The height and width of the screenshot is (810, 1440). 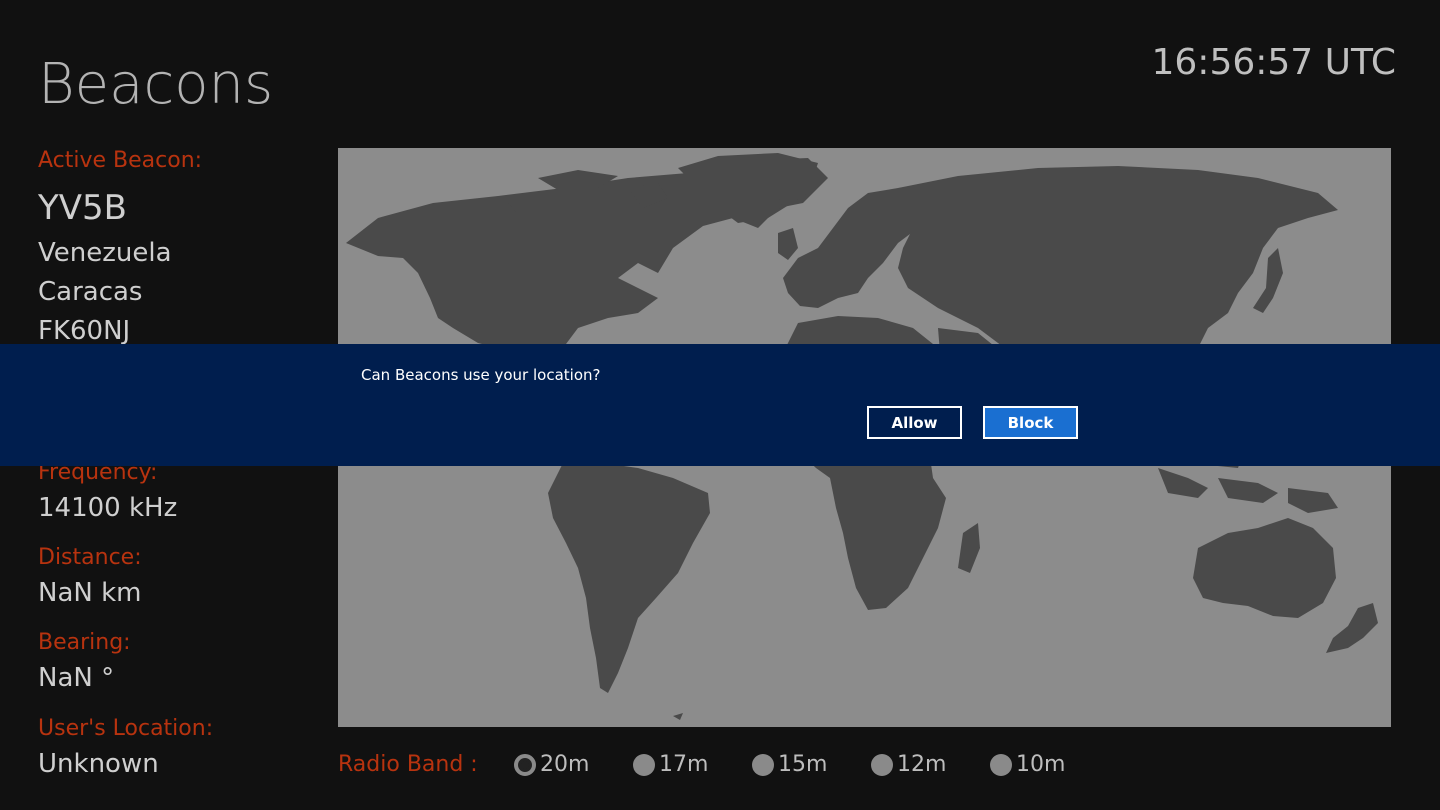 I want to click on utc-clock: 16:56:57 UTC, so click(x=1274, y=62).